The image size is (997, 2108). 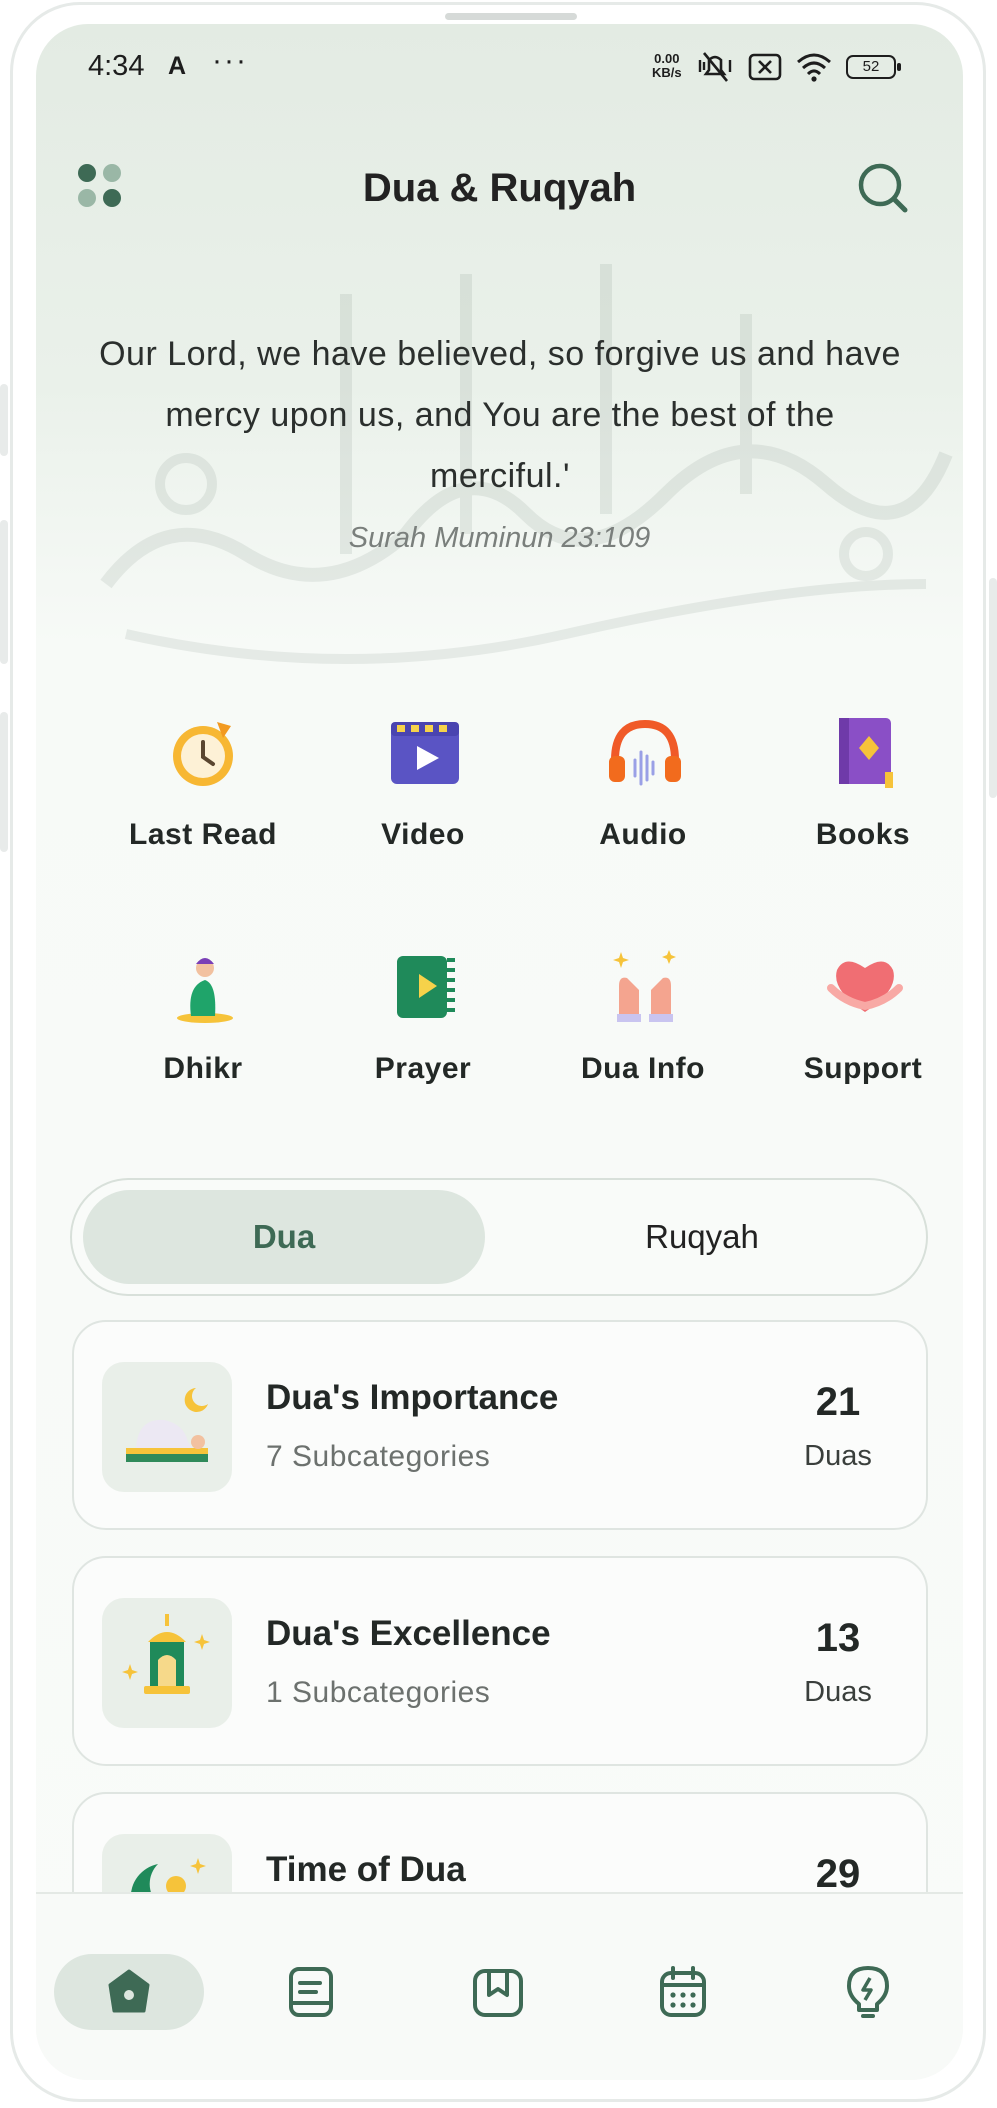 I want to click on feature-label: Video, so click(x=423, y=834).